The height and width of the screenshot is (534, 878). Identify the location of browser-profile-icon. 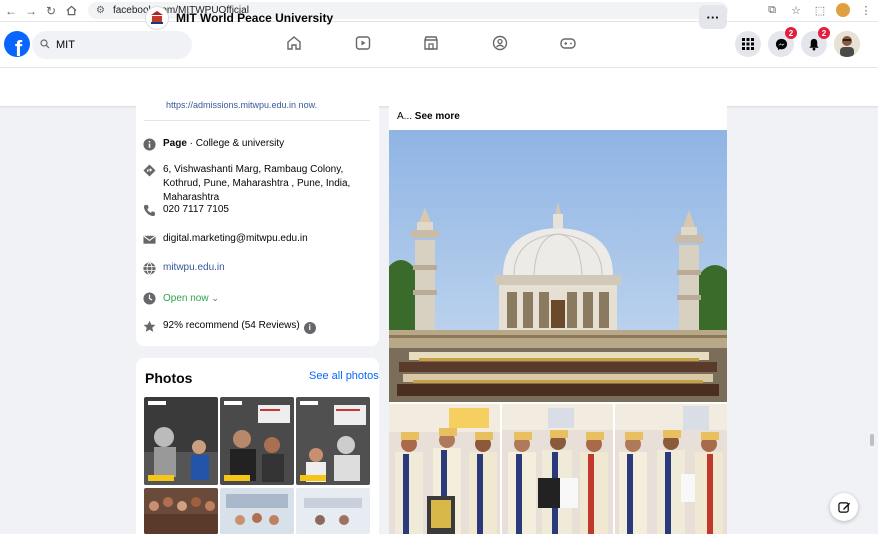
(843, 10).